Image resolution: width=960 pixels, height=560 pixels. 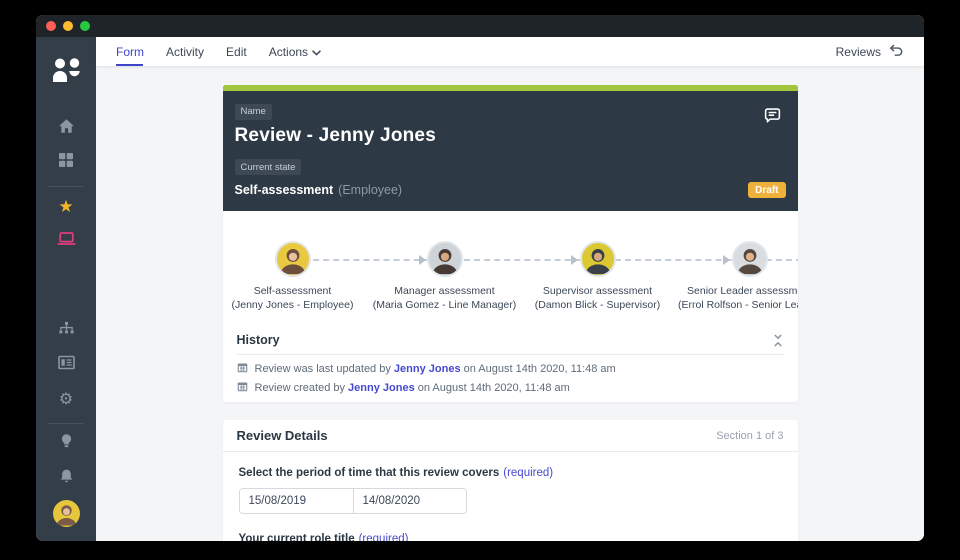 I want to click on user-avatar, so click(x=66, y=513).